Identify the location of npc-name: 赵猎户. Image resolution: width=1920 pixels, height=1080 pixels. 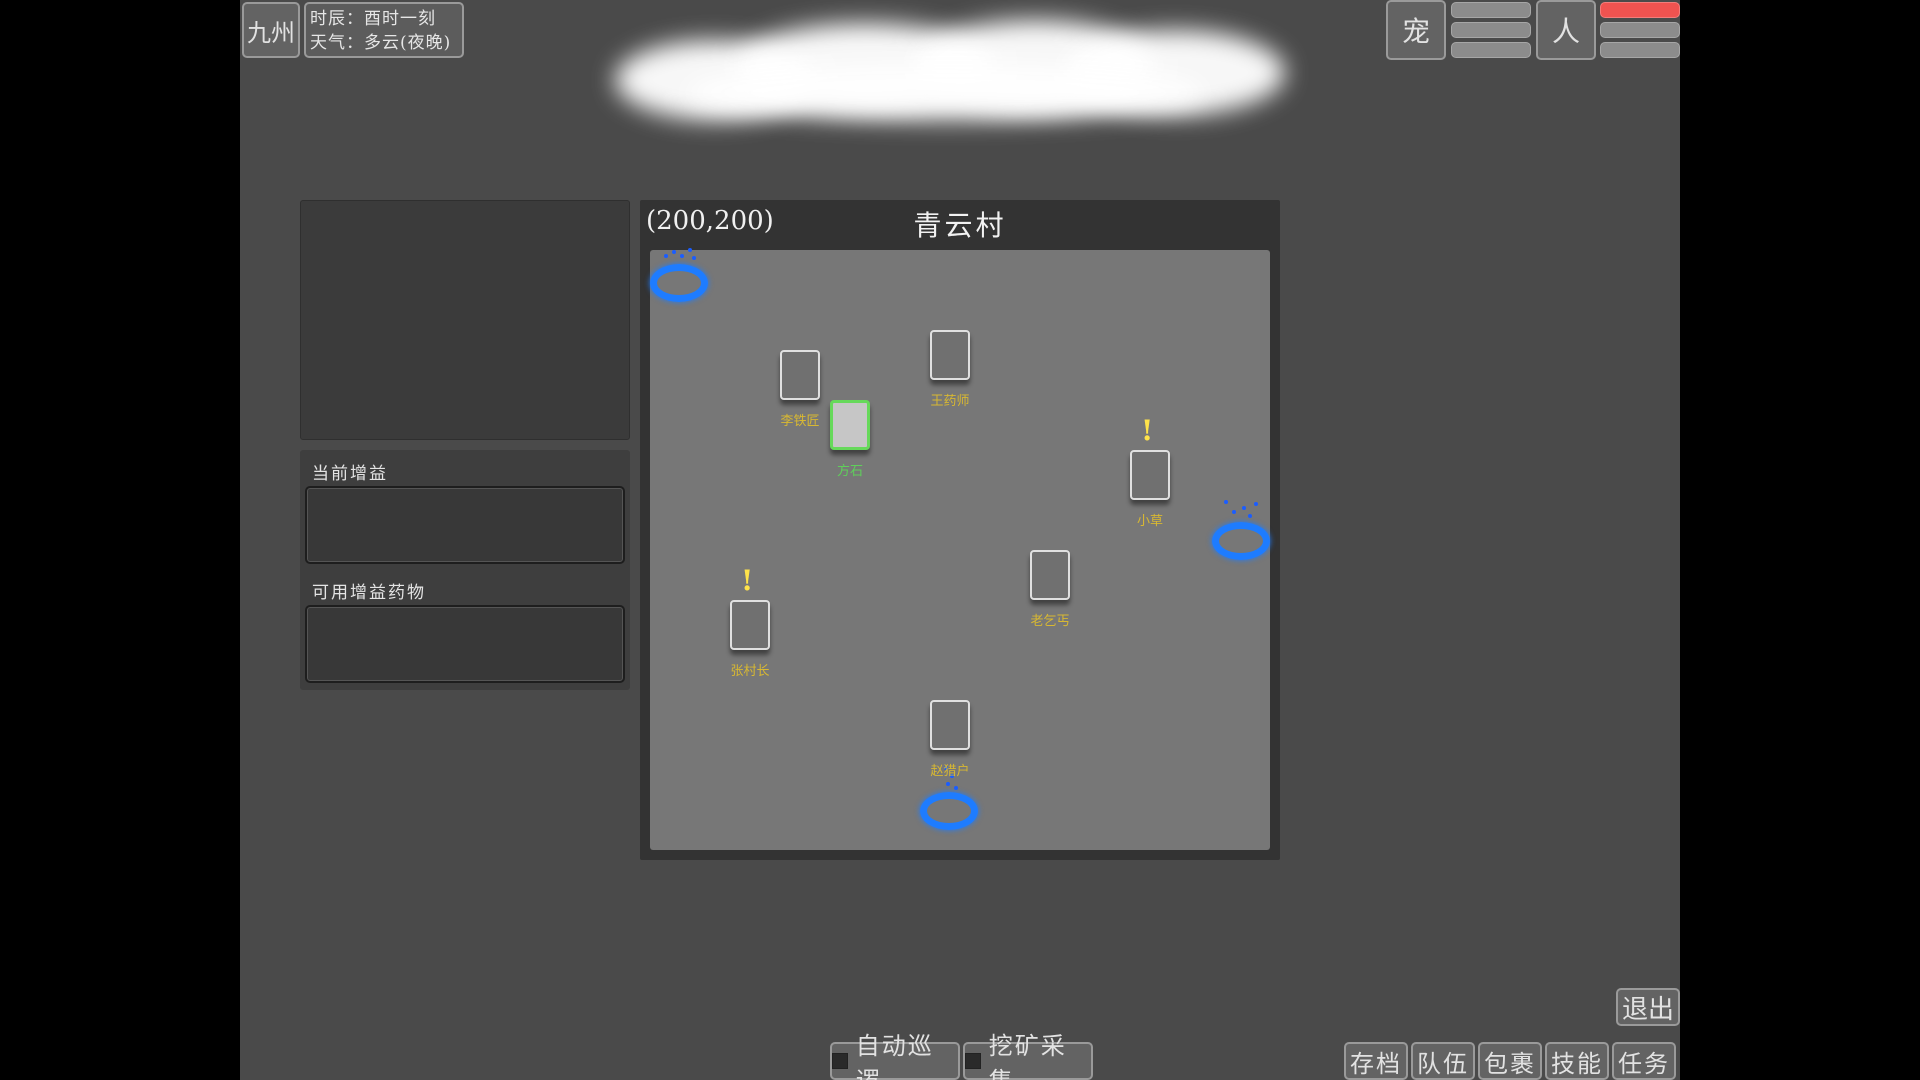
(950, 771).